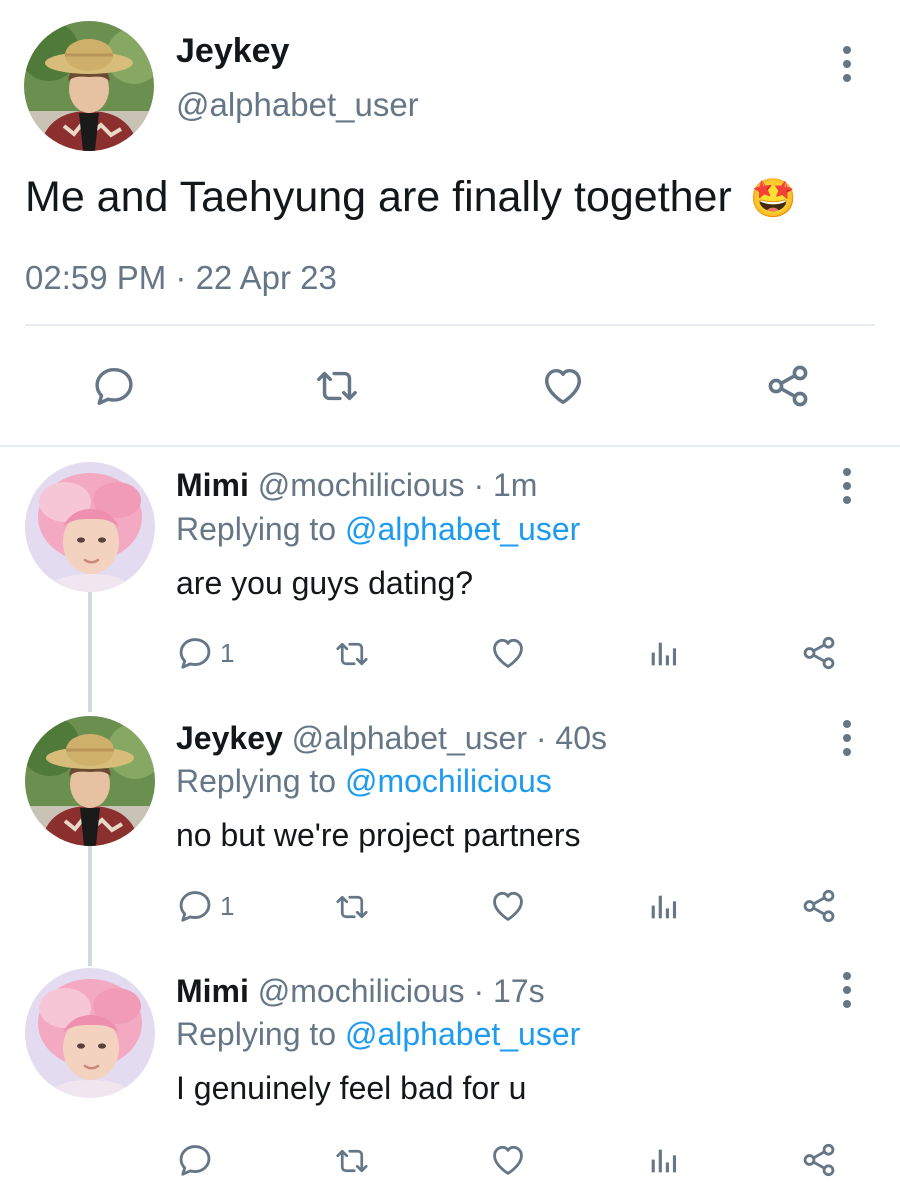 Image resolution: width=900 pixels, height=1200 pixels. What do you see at coordinates (351, 1088) in the screenshot?
I see `reply-text: I genuinely feel bad for u` at bounding box center [351, 1088].